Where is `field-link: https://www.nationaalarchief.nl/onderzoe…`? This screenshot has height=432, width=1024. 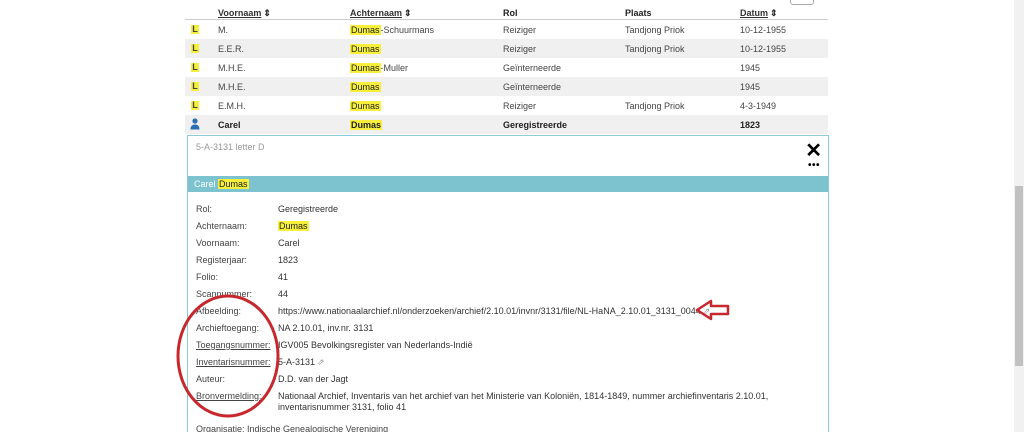
field-link: https://www.nationaalarchief.nl/onderzoe… is located at coordinates (489, 311).